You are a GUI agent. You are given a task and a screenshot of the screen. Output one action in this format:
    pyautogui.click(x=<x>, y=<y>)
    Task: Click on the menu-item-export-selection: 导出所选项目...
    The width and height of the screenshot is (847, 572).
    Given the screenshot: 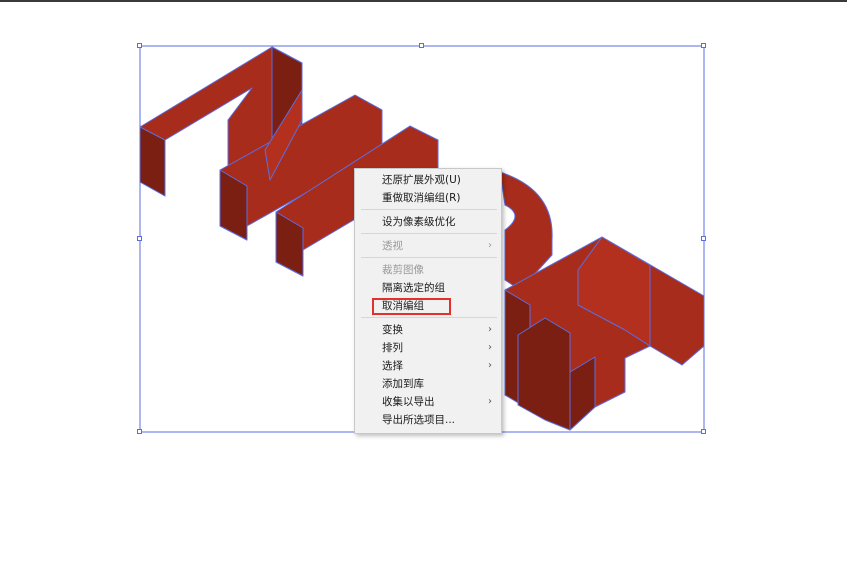 What is the action you would take?
    pyautogui.click(x=428, y=420)
    